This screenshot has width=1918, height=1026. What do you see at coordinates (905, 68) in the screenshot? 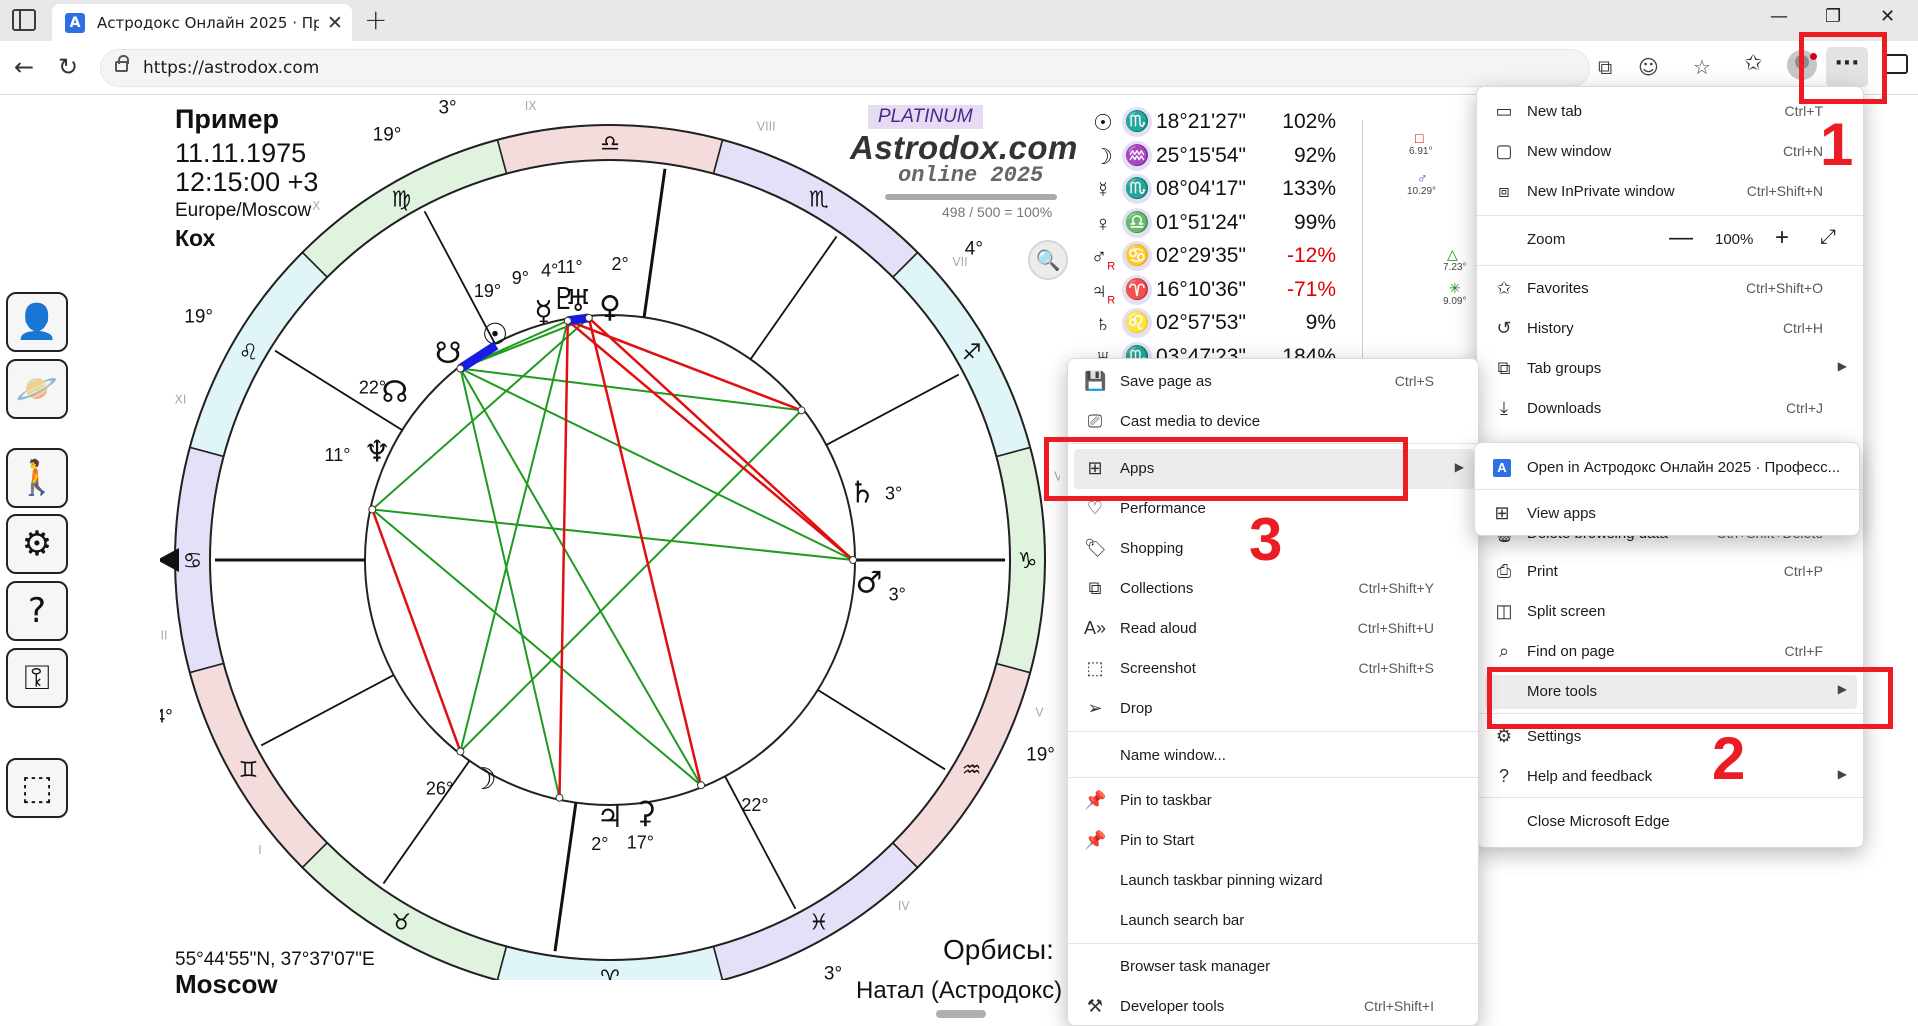
I see `address-bar: https://astrodox.com ⧉ ☺ ☆` at bounding box center [905, 68].